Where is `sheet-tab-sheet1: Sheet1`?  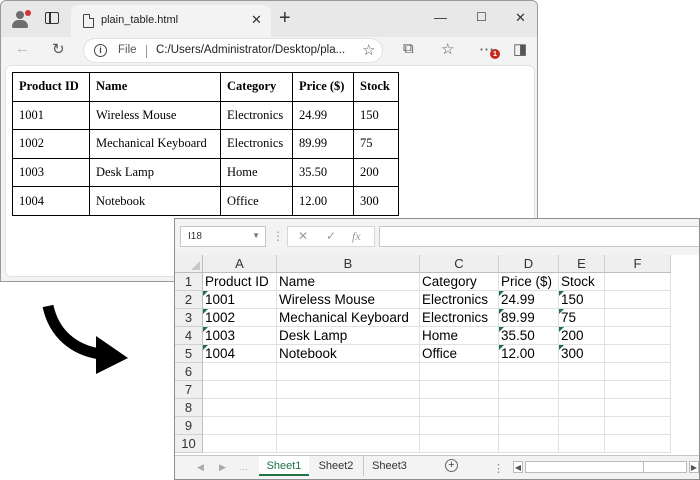 sheet-tab-sheet1: Sheet1 is located at coordinates (284, 466).